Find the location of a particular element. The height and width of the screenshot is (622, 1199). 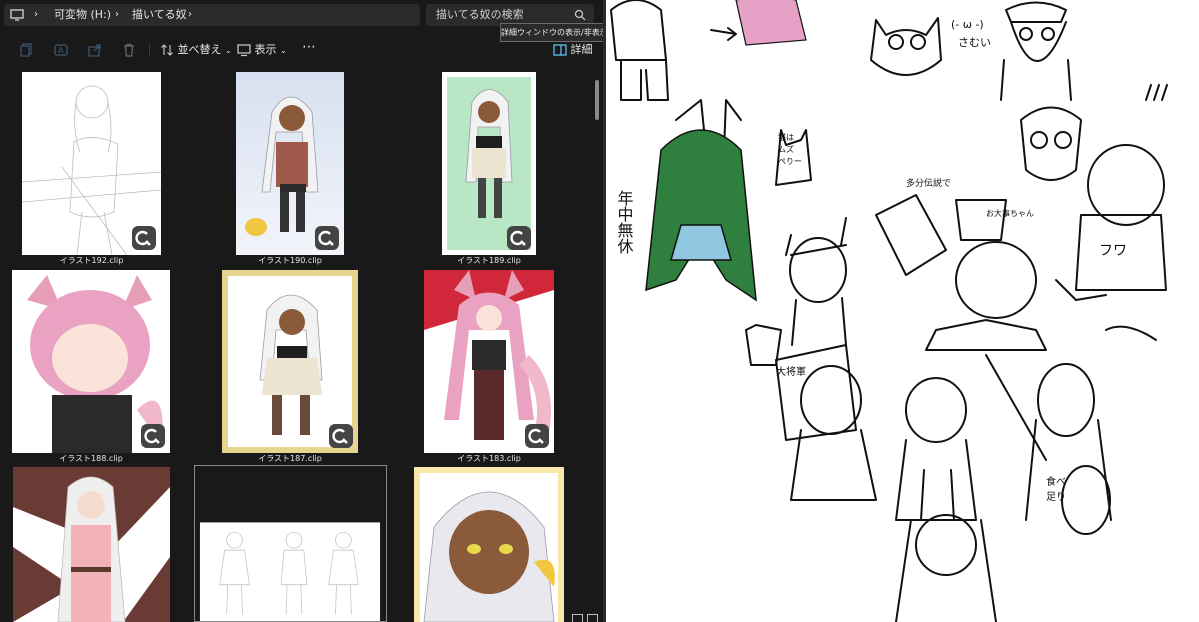

sketch-thumbnail-image is located at coordinates (290, 571).